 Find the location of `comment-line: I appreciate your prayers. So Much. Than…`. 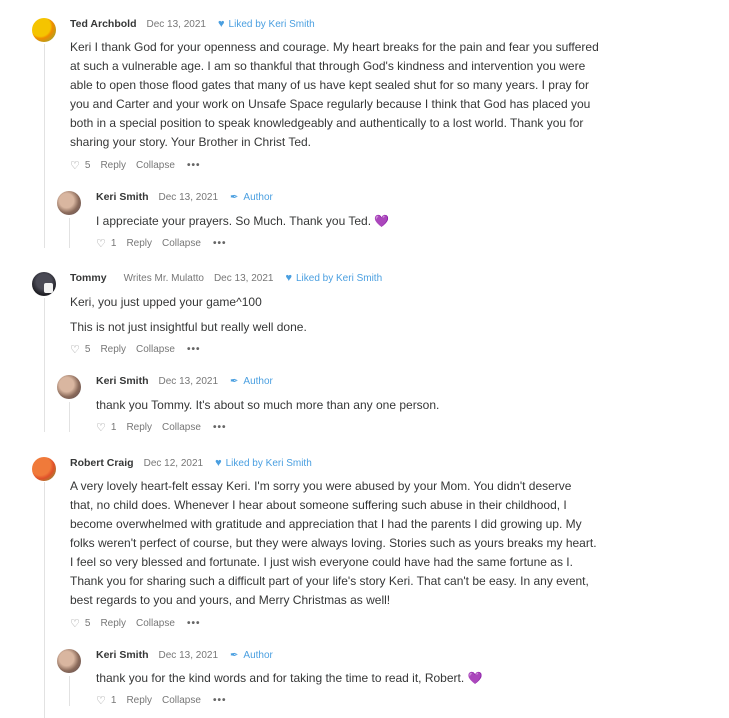

comment-line: I appreciate your prayers. So Much. Than… is located at coordinates (234, 221).